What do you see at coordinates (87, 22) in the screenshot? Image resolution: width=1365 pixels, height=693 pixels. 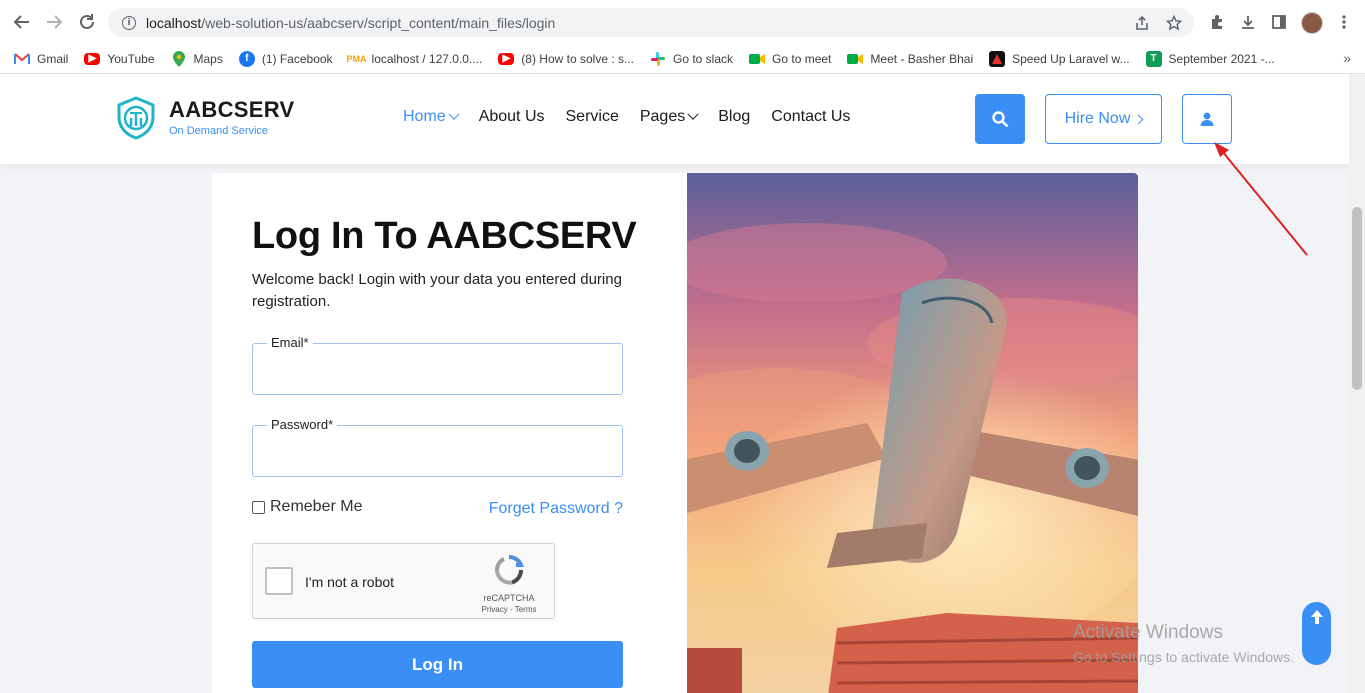 I see `reload-icon` at bounding box center [87, 22].